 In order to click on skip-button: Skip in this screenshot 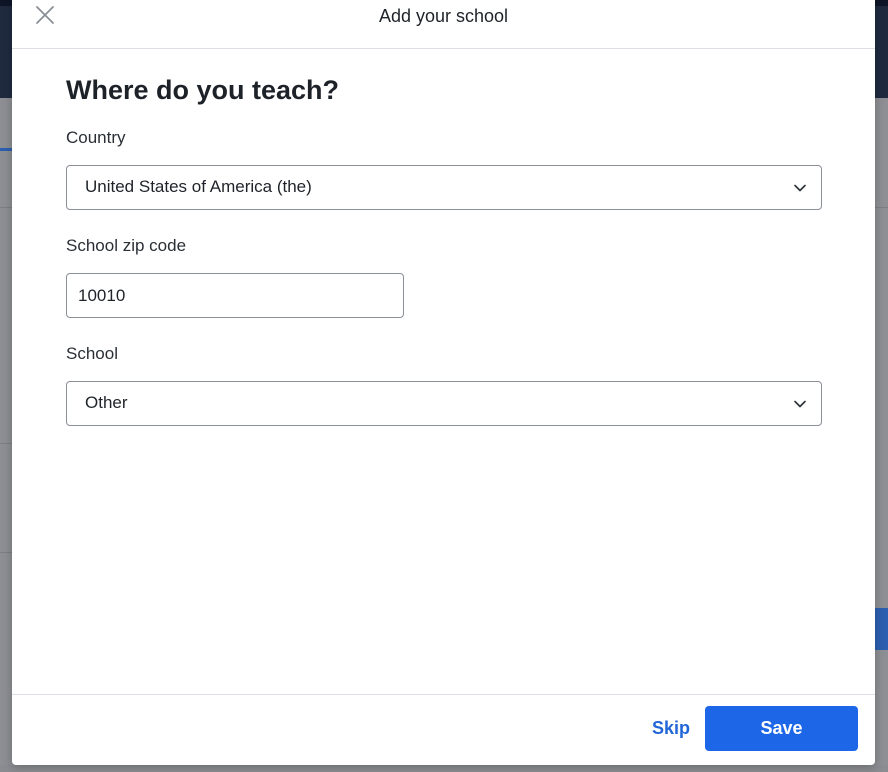, I will do `click(671, 728)`.